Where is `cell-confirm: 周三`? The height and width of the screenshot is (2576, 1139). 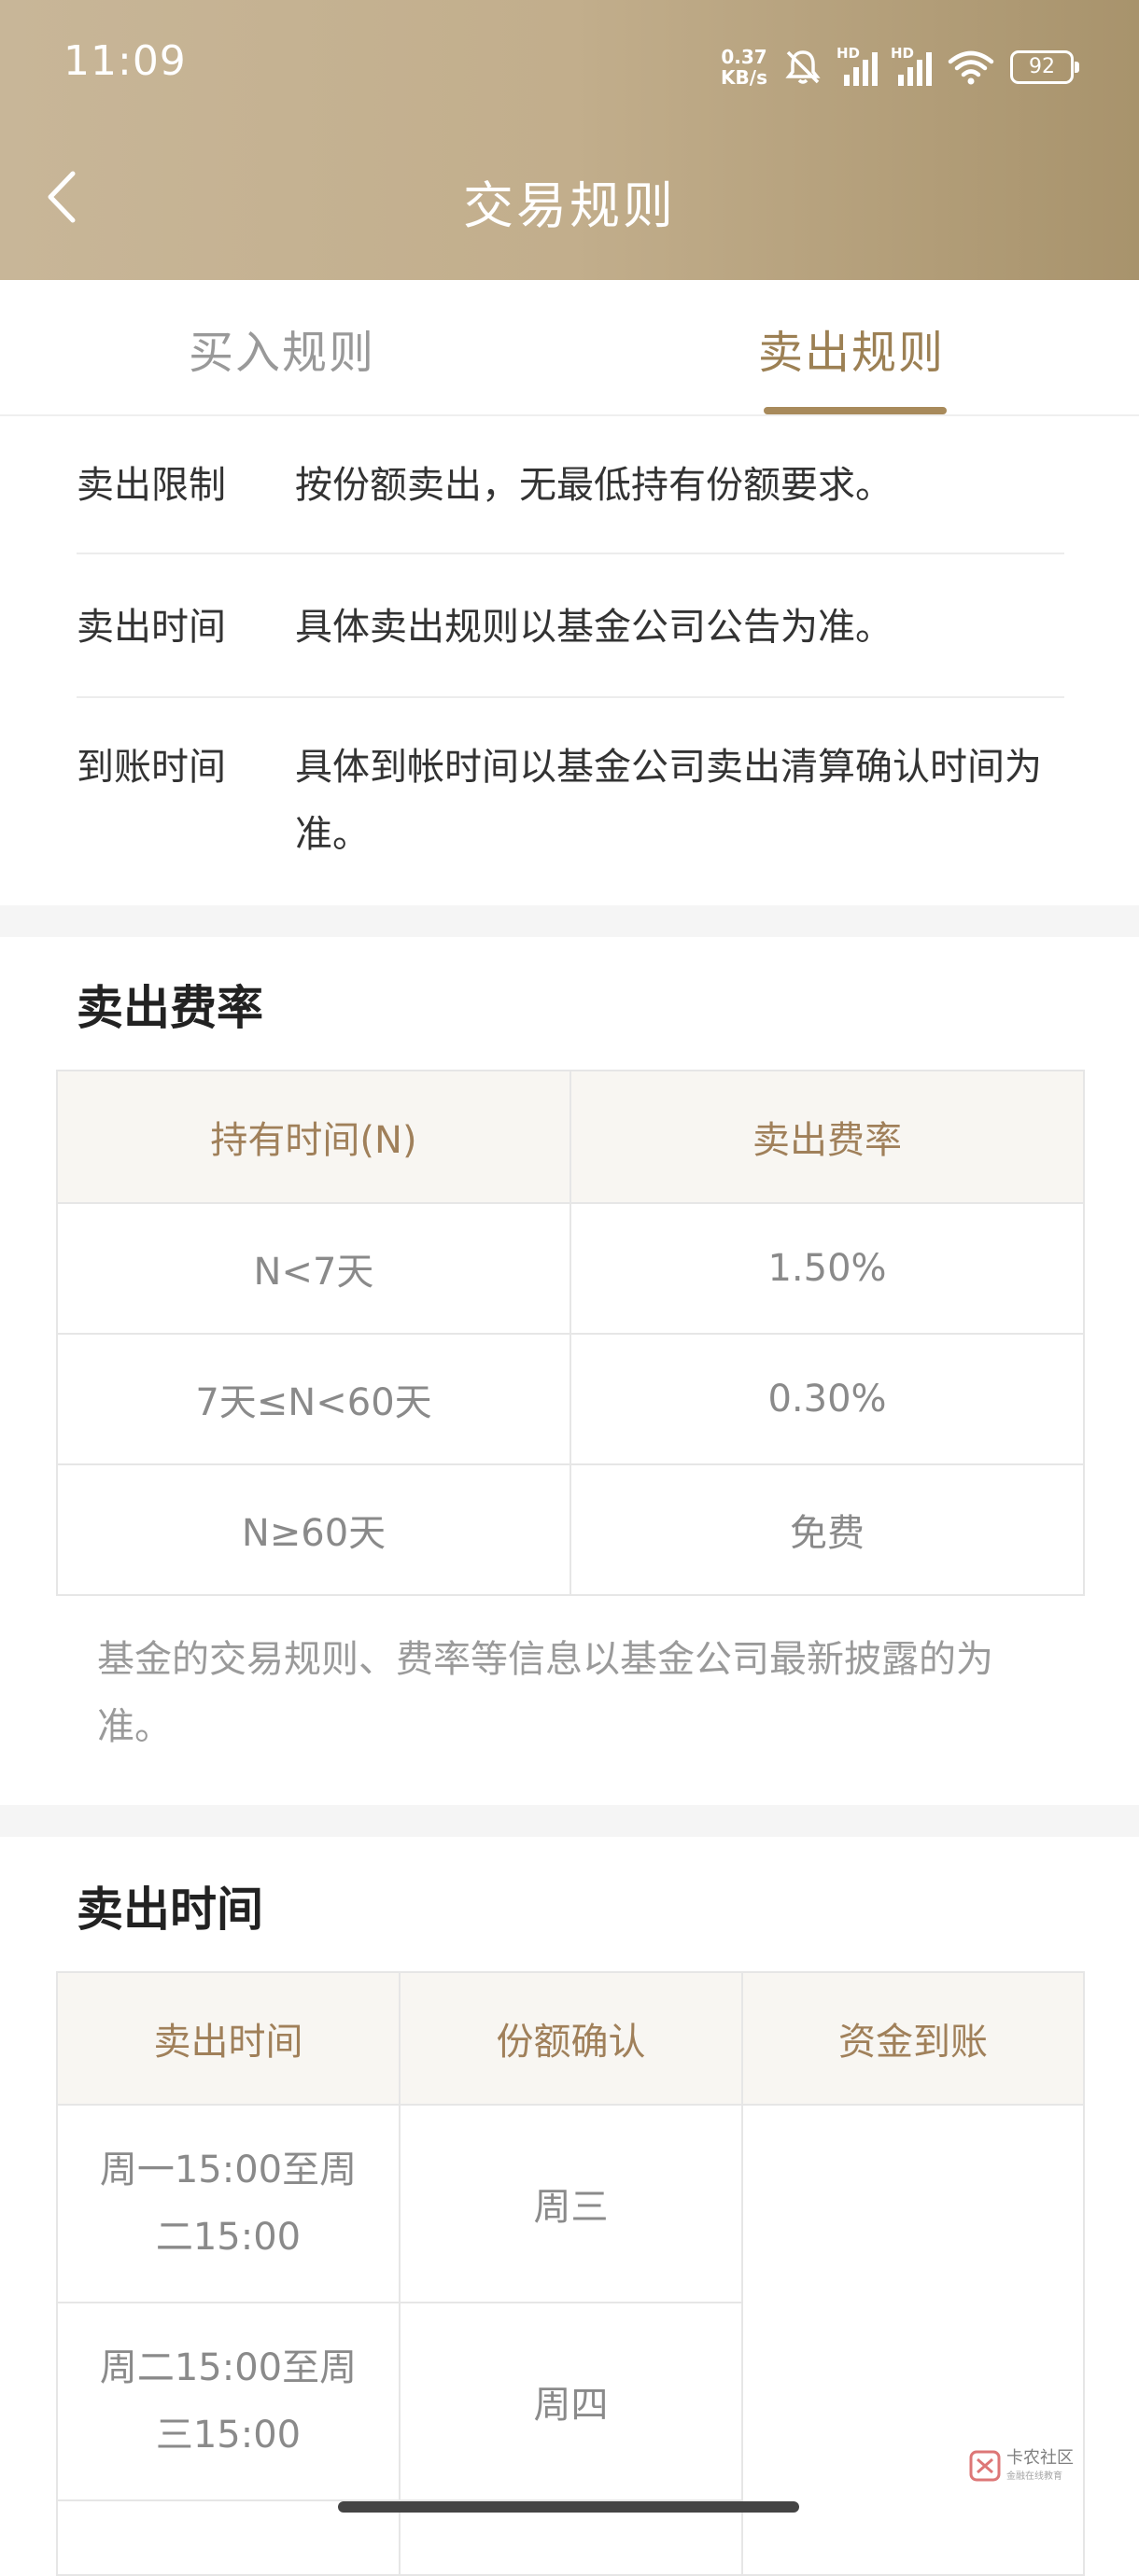 cell-confirm: 周三 is located at coordinates (571, 2203).